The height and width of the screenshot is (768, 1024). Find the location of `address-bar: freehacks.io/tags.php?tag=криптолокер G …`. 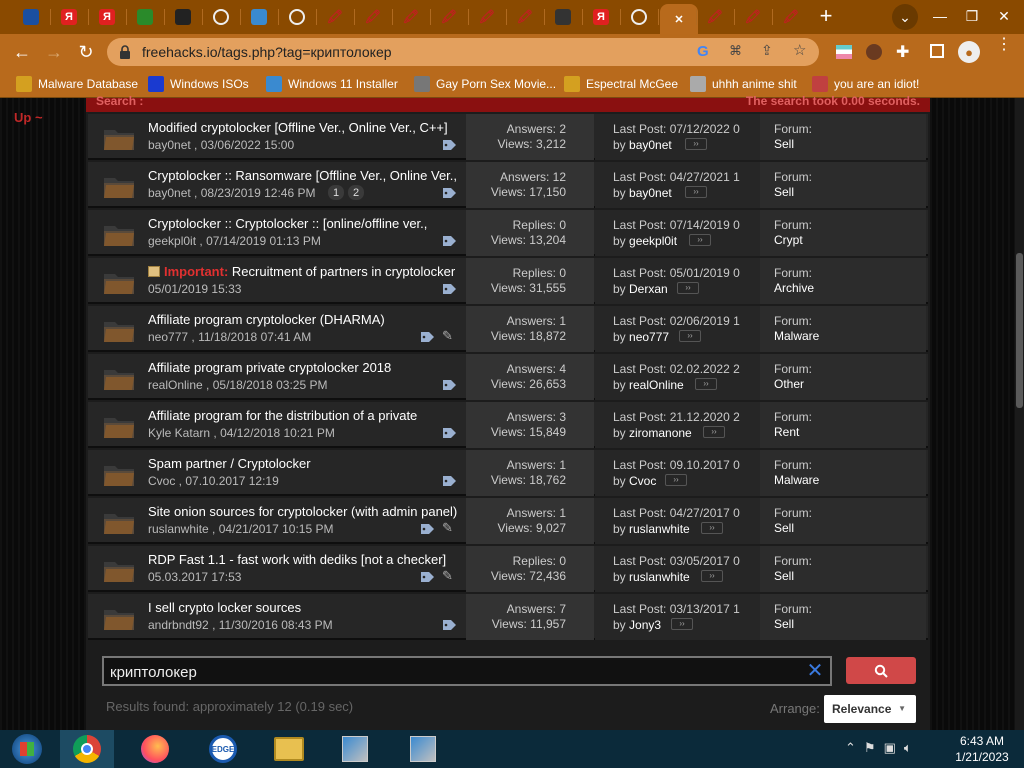

address-bar: freehacks.io/tags.php?tag=криптолокер G … is located at coordinates (463, 52).